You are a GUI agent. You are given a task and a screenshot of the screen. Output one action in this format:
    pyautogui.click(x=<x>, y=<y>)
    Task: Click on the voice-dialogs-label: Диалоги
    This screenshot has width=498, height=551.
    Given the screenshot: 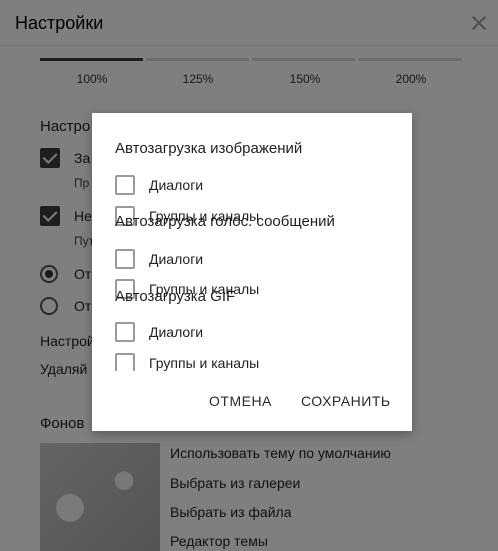 What is the action you would take?
    pyautogui.click(x=176, y=259)
    